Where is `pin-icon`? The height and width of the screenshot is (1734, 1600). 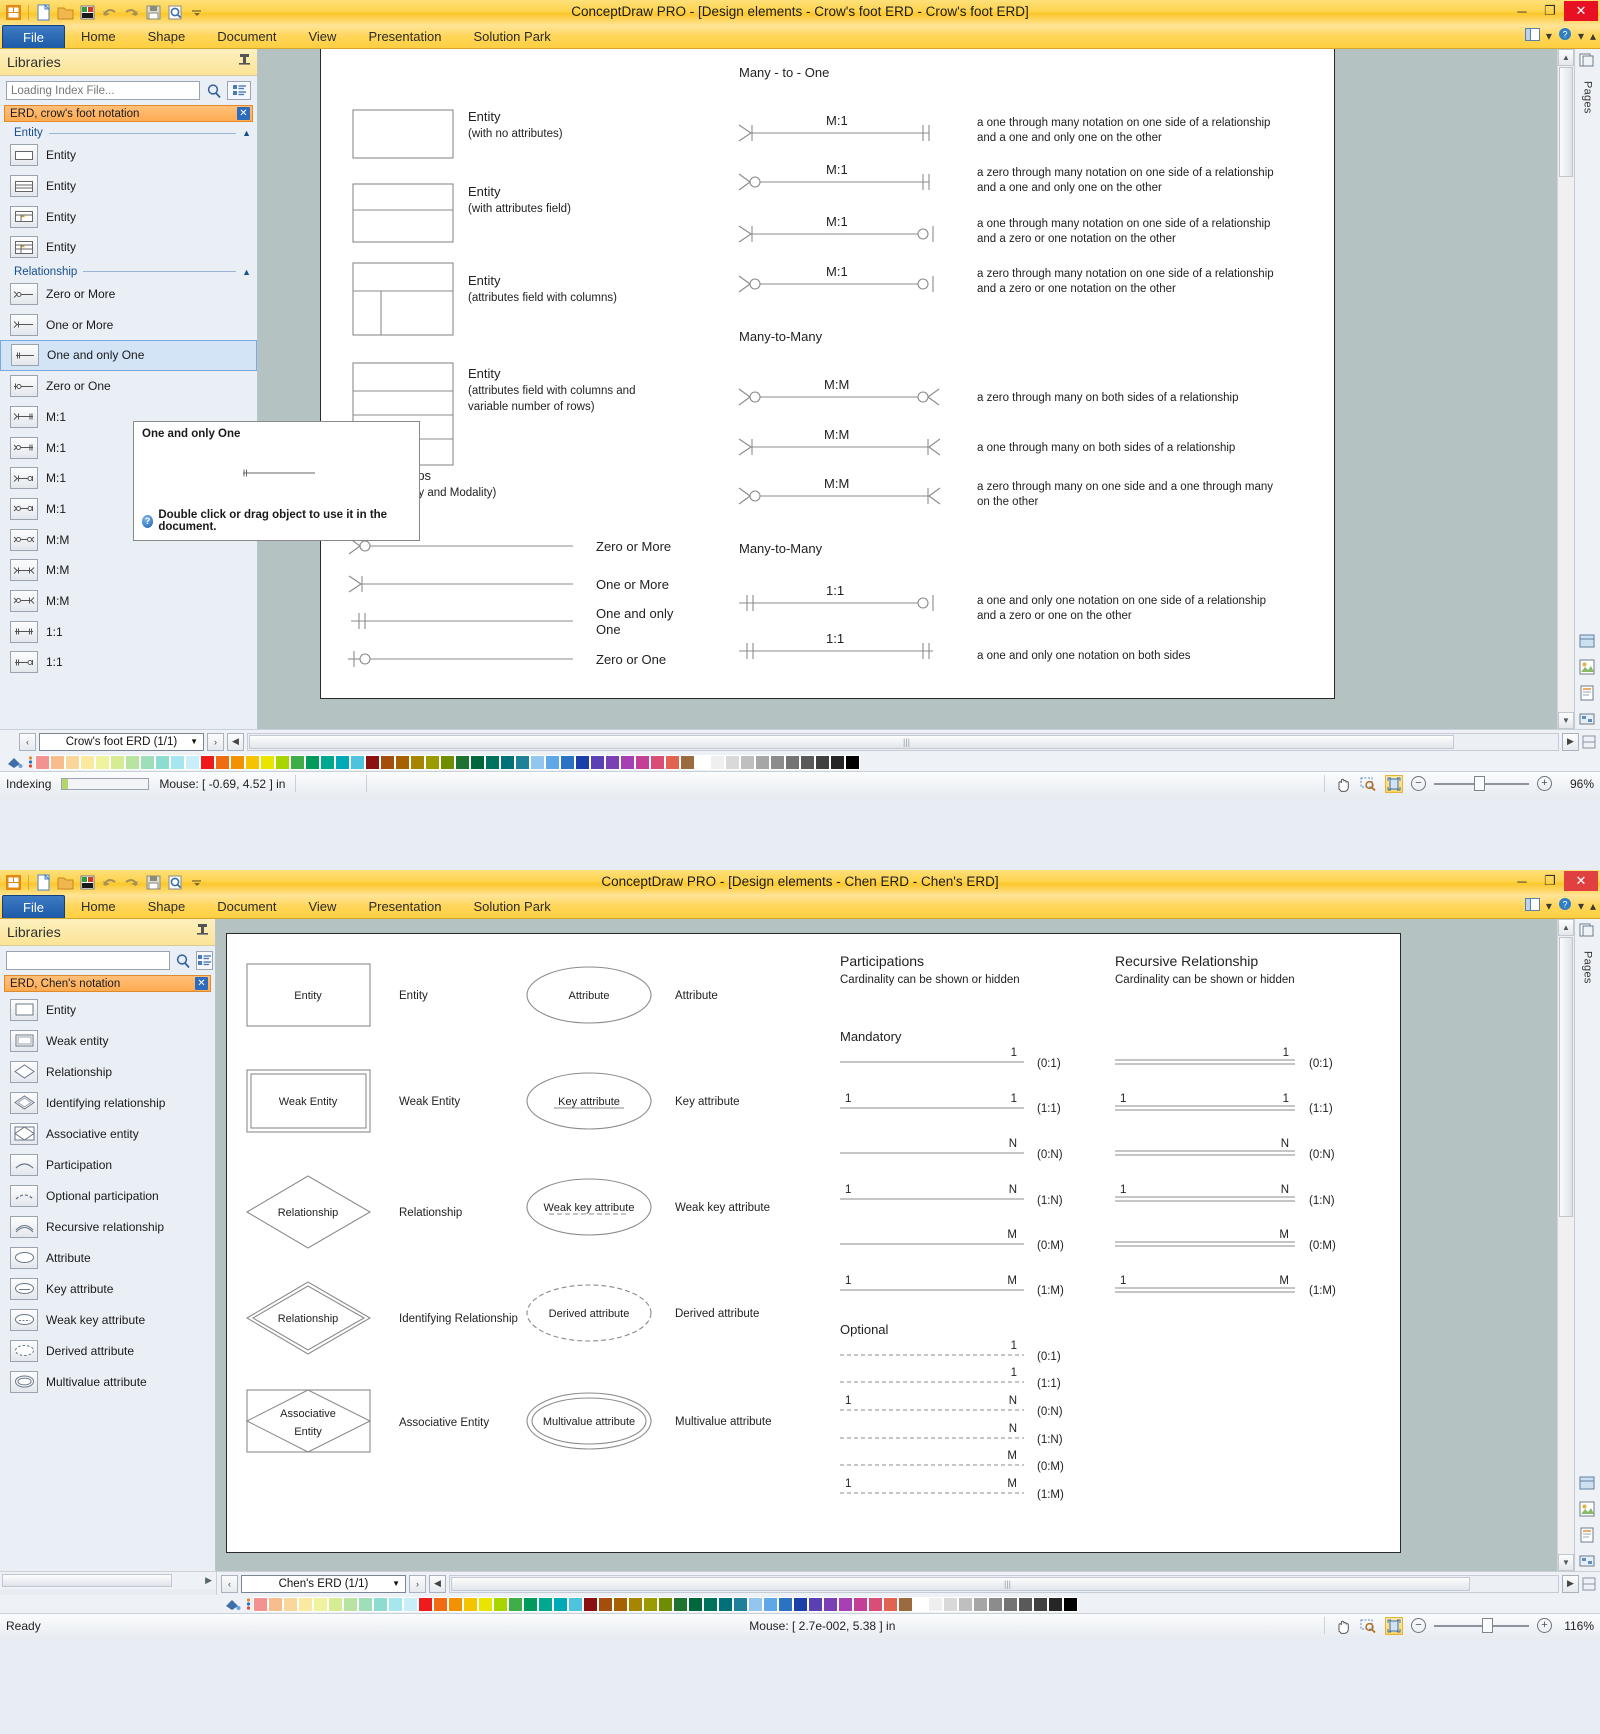 pin-icon is located at coordinates (202, 932).